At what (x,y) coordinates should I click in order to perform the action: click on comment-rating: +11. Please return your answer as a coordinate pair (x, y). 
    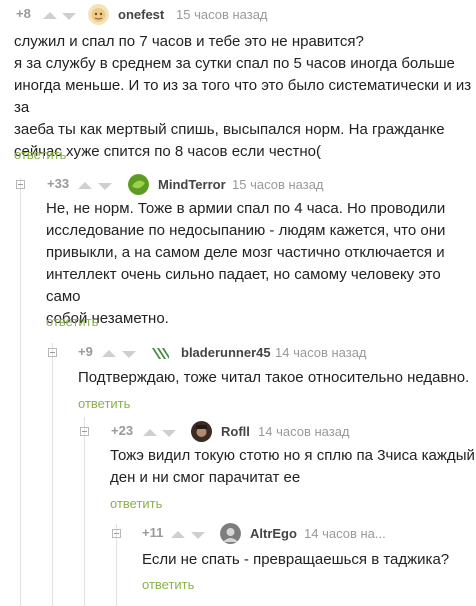
    Looking at the image, I should click on (153, 532).